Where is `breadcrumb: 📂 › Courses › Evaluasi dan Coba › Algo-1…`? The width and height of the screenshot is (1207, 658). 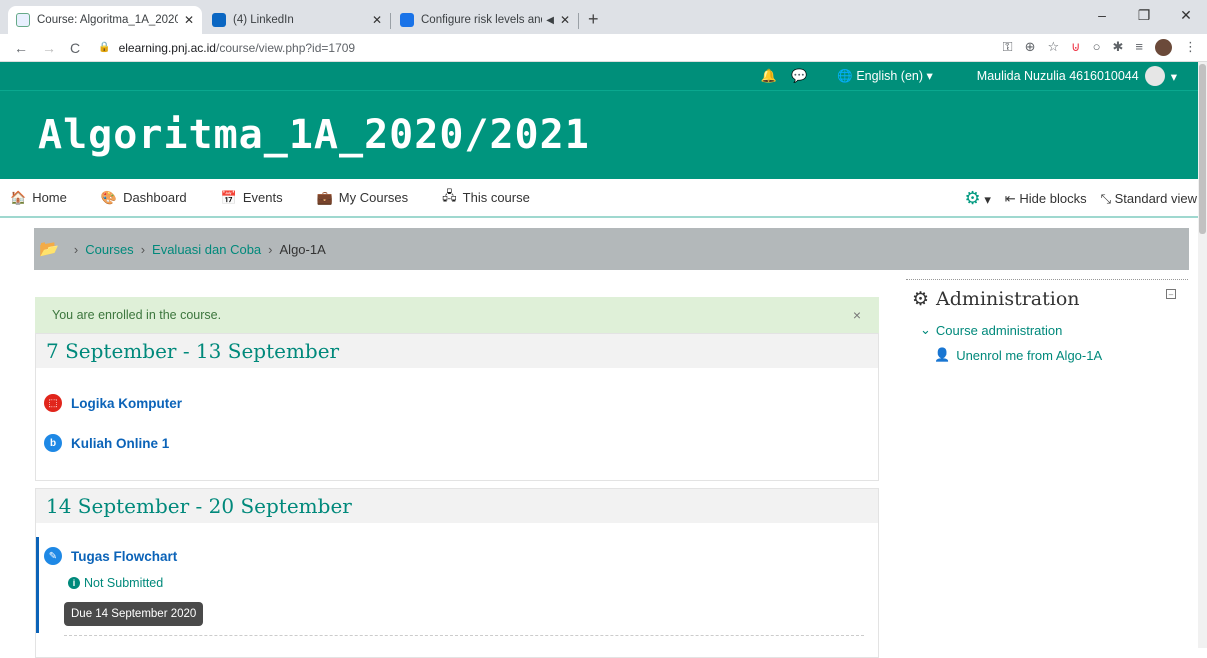 breadcrumb: 📂 › Courses › Evaluasi dan Coba › Algo-1… is located at coordinates (611, 249).